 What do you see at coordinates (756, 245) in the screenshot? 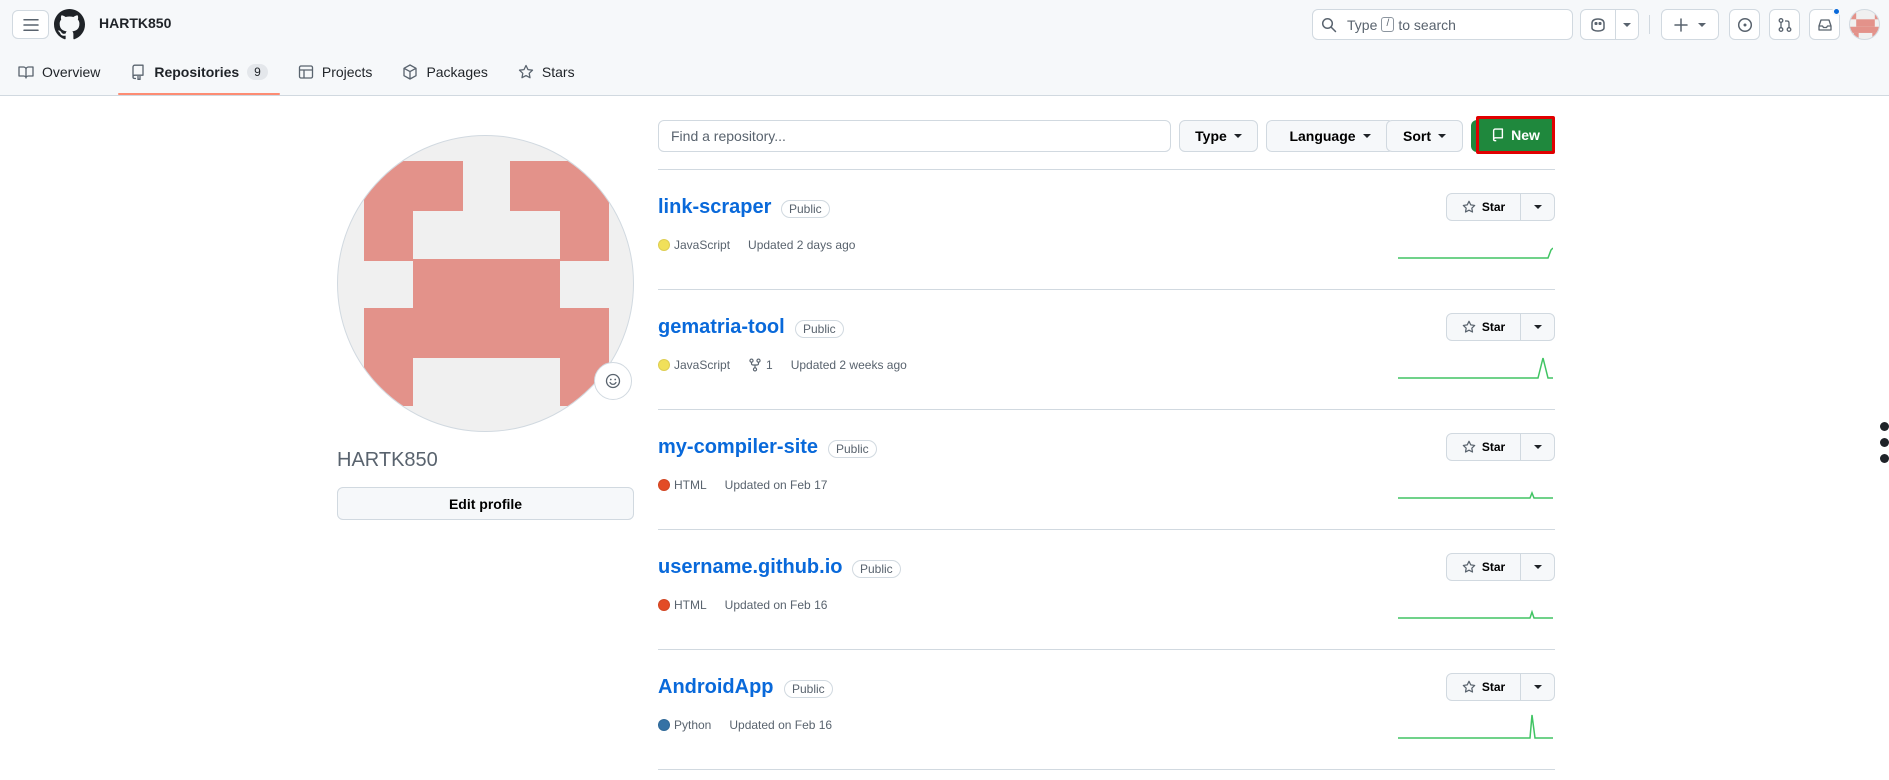
I see `repo-meta: JavaScript Updated 2 days ago` at bounding box center [756, 245].